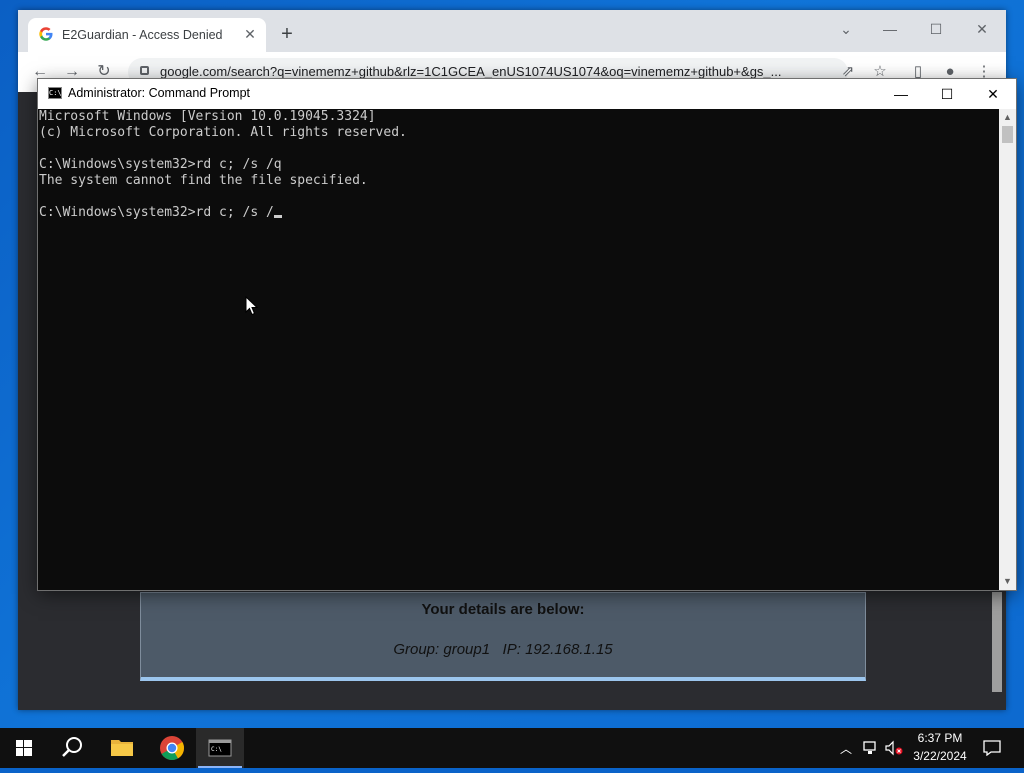  Describe the element at coordinates (846, 748) in the screenshot. I see `show-hidden-icons-chevron-icon: ︿` at that location.